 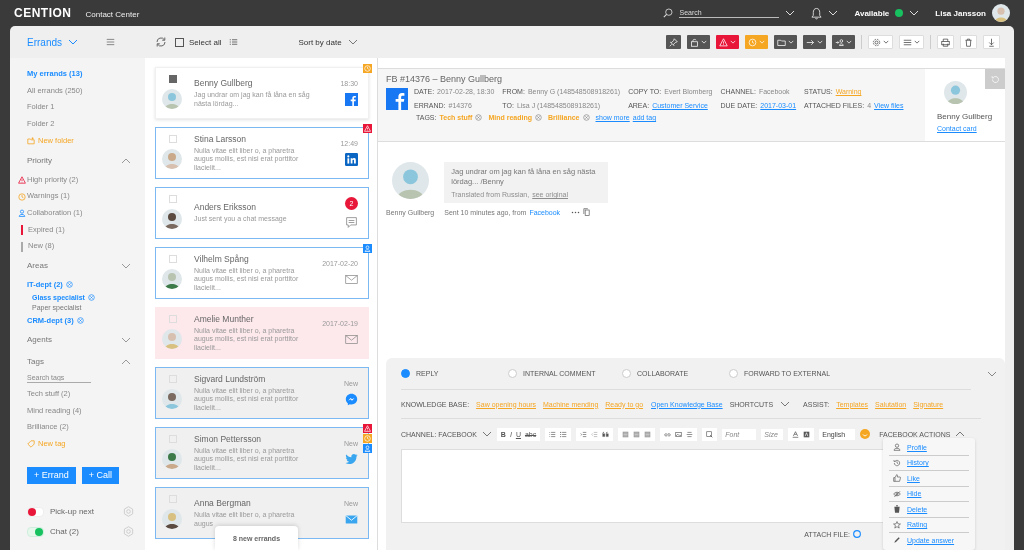 I want to click on section-heading: Priority, so click(x=39, y=160).